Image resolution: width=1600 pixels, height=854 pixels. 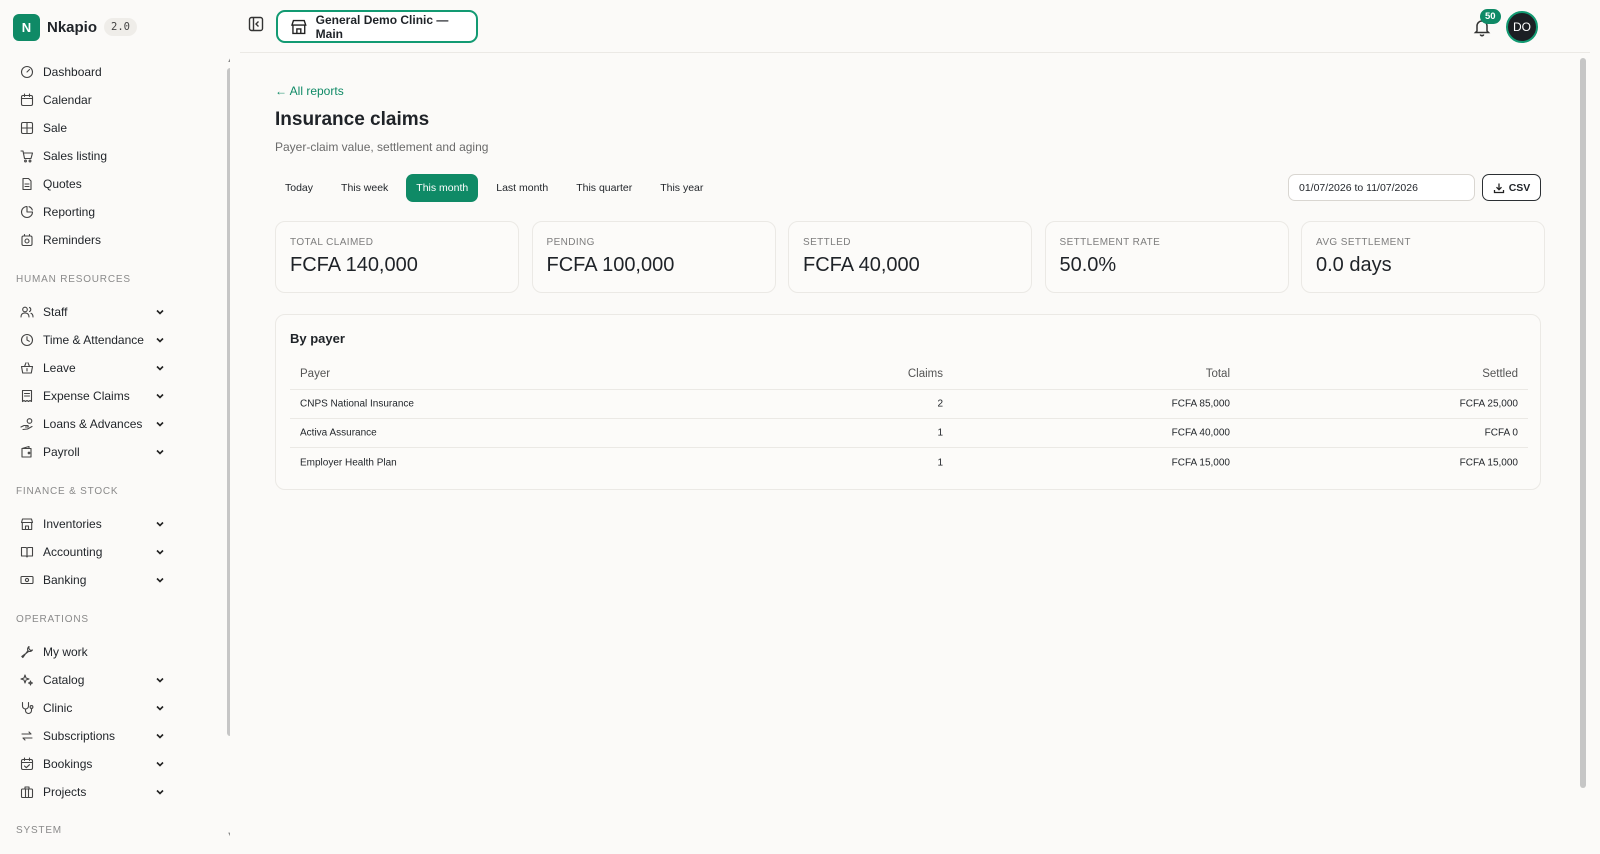 I want to click on stat-label: TOTAL CLAIMED, so click(x=332, y=242).